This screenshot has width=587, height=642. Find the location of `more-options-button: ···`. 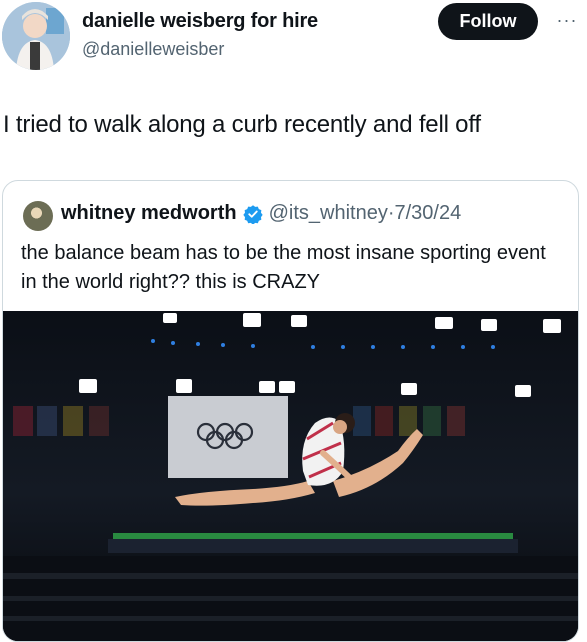

more-options-button: ··· is located at coordinates (567, 21).